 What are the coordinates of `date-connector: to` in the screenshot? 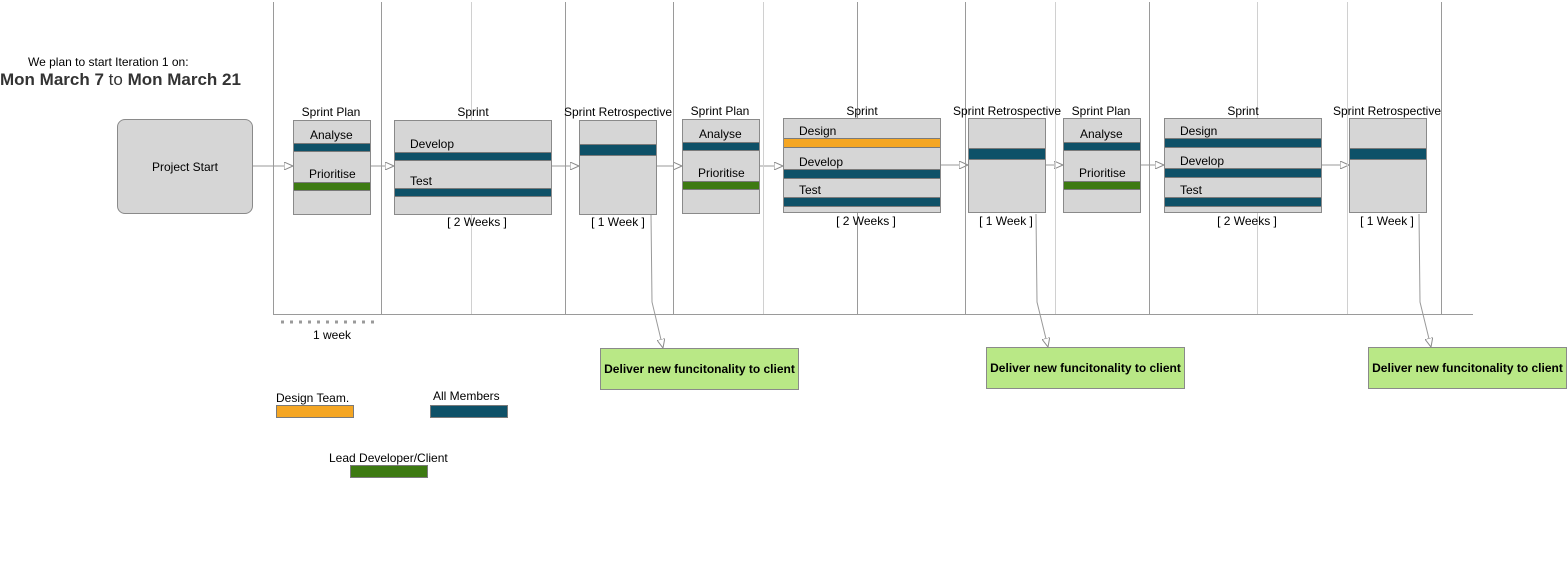 It's located at (115, 79).